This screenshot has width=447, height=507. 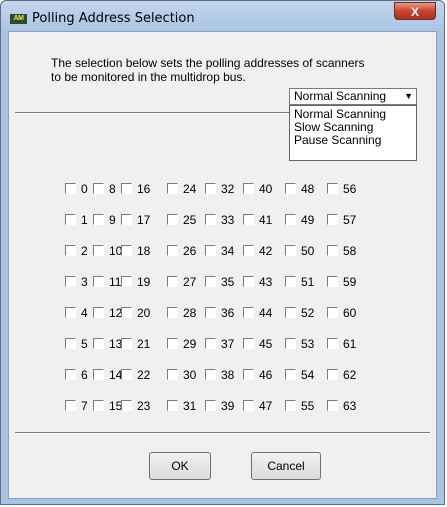 What do you see at coordinates (181, 189) in the screenshot?
I see `address-checkbox: 24` at bounding box center [181, 189].